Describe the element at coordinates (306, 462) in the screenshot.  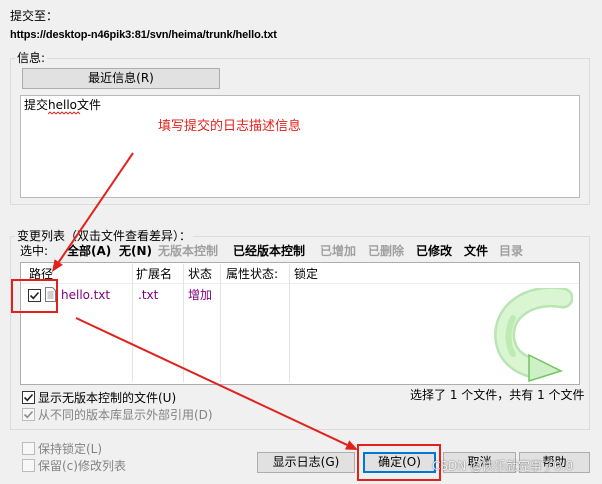
I see `show-log-button: 显示日志(G)` at that location.